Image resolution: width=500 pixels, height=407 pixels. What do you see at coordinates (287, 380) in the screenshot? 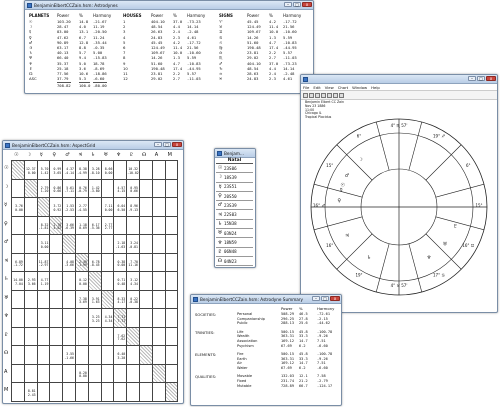
I see `summary-cell: 231.74` at bounding box center [287, 380].